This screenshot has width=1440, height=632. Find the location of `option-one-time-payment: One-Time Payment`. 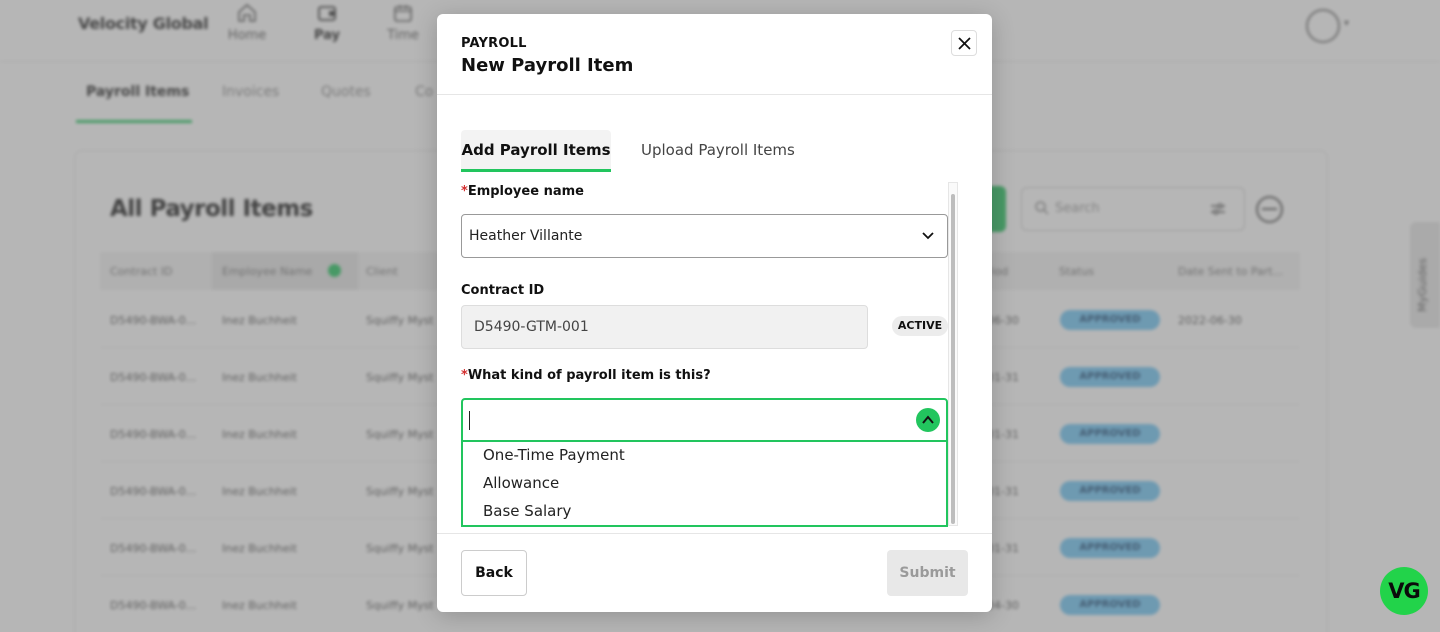

option-one-time-payment: One-Time Payment is located at coordinates (554, 455).